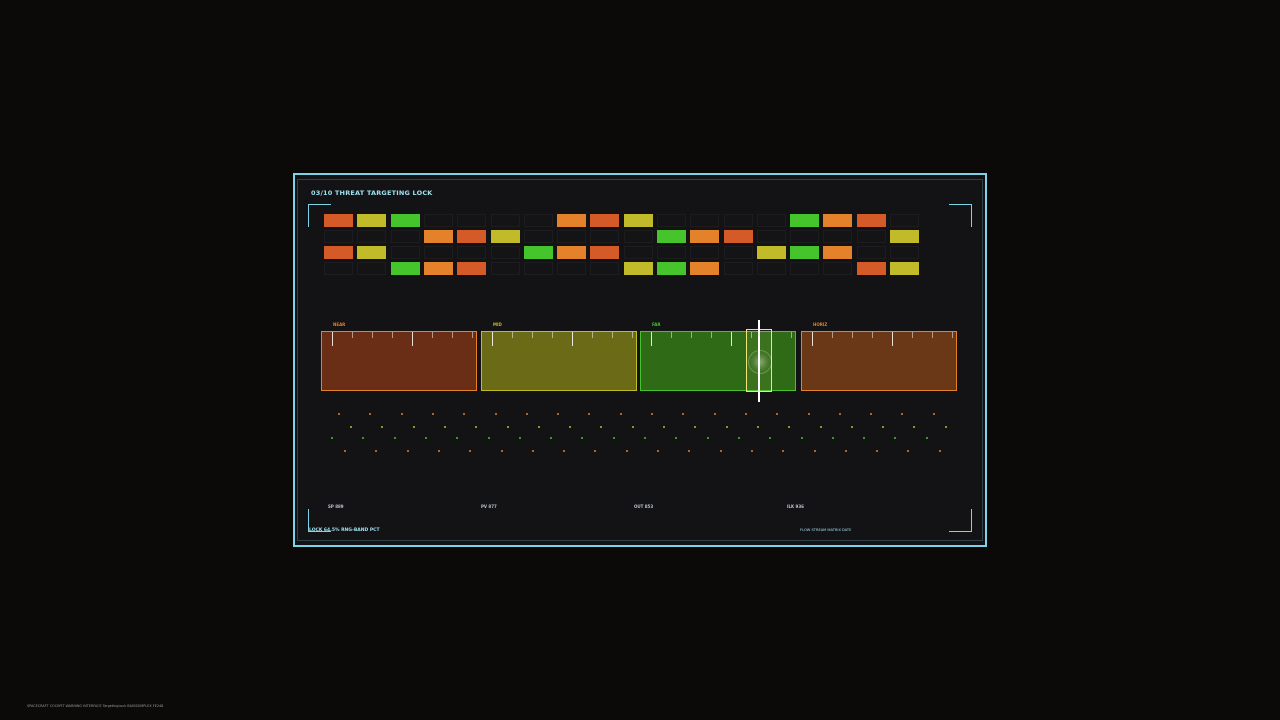 This screenshot has height=720, width=1280. I want to click on target-reticle-icon, so click(760, 362).